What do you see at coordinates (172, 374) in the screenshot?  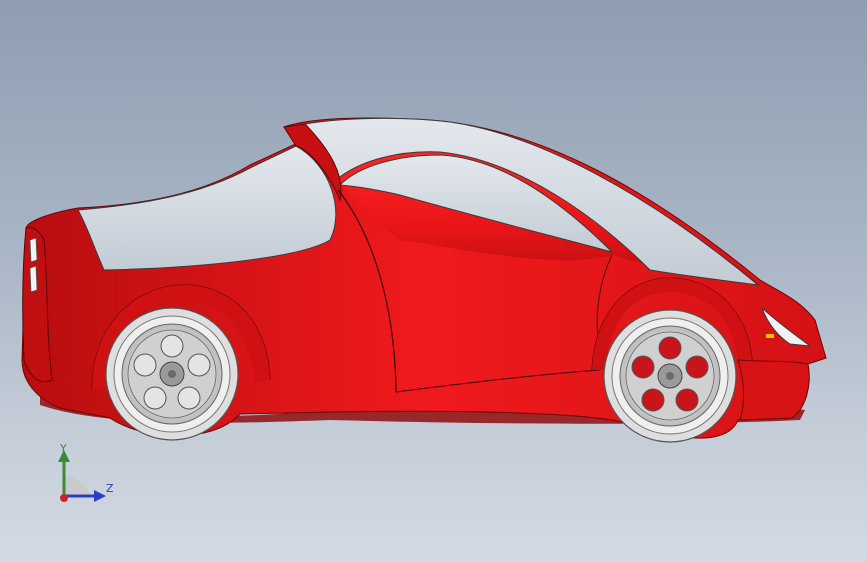 I see `rear-wheel` at bounding box center [172, 374].